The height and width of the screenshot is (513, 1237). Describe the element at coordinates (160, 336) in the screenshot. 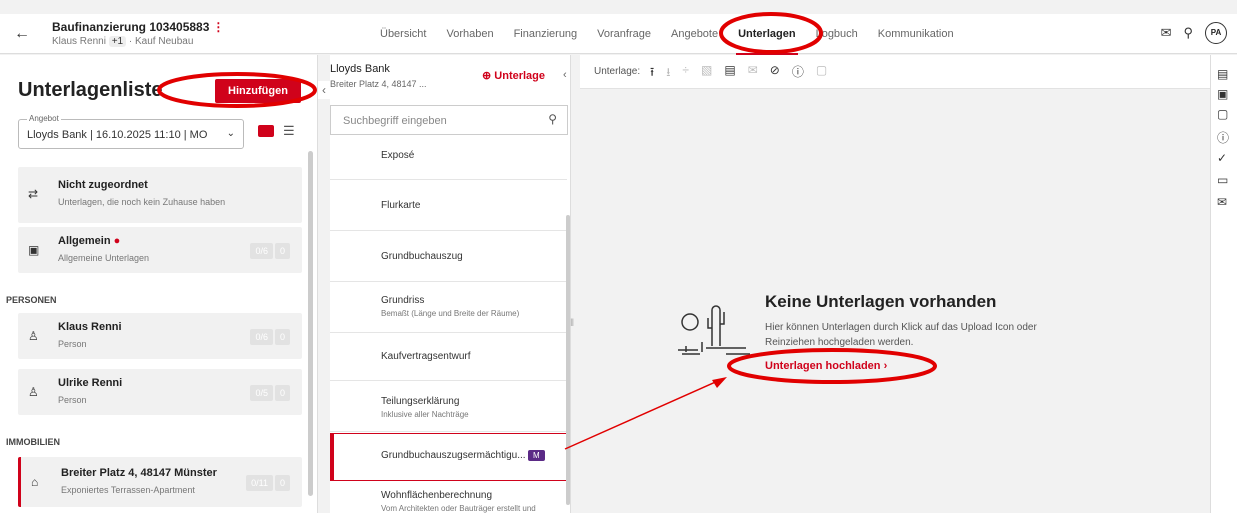

I see `card-person: ♙ Klaus Renni Person 0/6 0` at that location.